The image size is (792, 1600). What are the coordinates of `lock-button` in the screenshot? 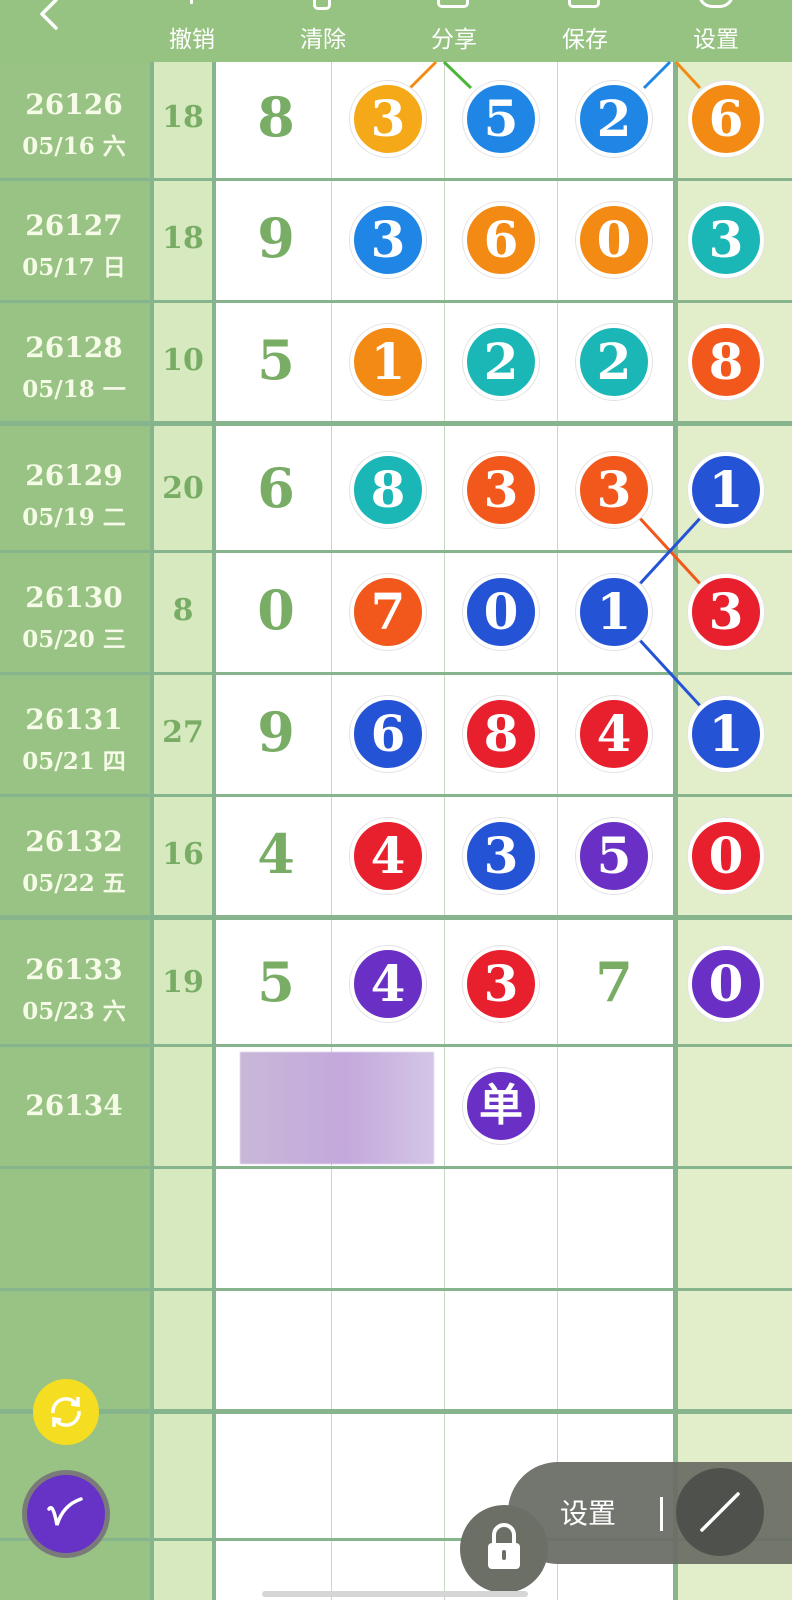 It's located at (504, 1549).